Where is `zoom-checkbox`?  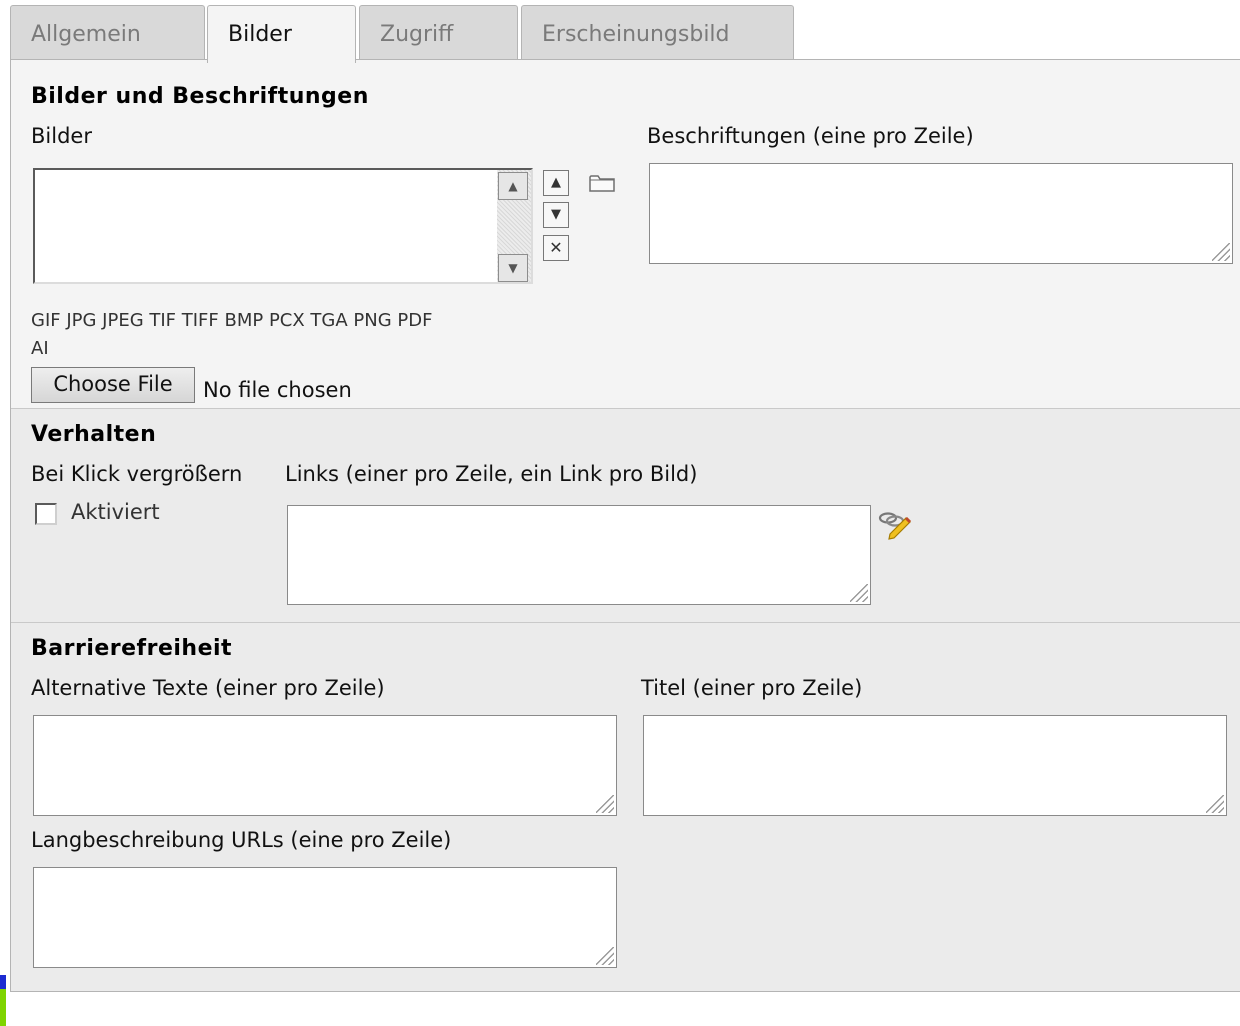 zoom-checkbox is located at coordinates (46, 514).